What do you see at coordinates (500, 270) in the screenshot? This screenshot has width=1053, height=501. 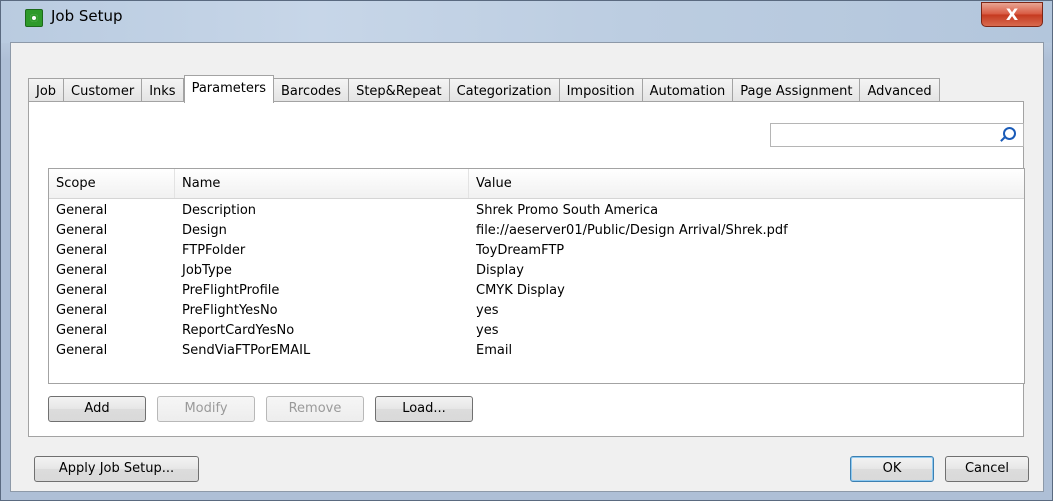 I see `value-cell: Display` at bounding box center [500, 270].